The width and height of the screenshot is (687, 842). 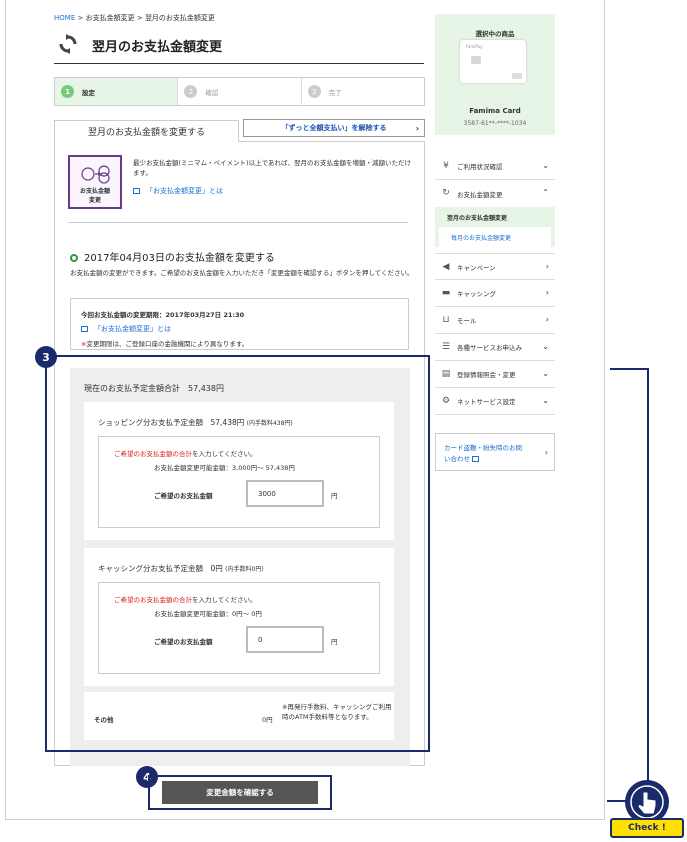 I want to click on sidebar-item-label: 登録情報照会・変更, so click(x=486, y=375).